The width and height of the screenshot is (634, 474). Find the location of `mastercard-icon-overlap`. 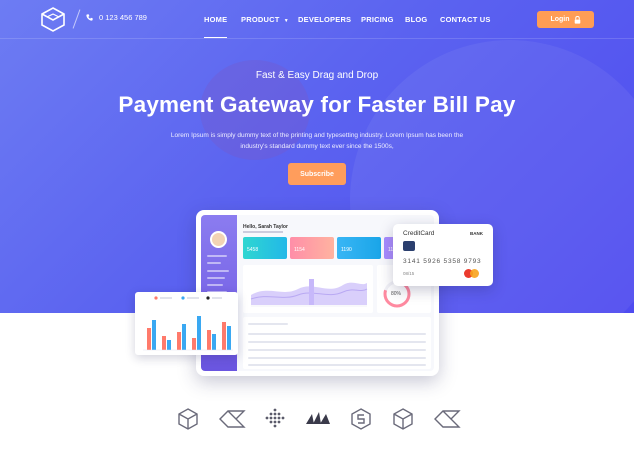

mastercard-icon-overlap is located at coordinates (474, 273).